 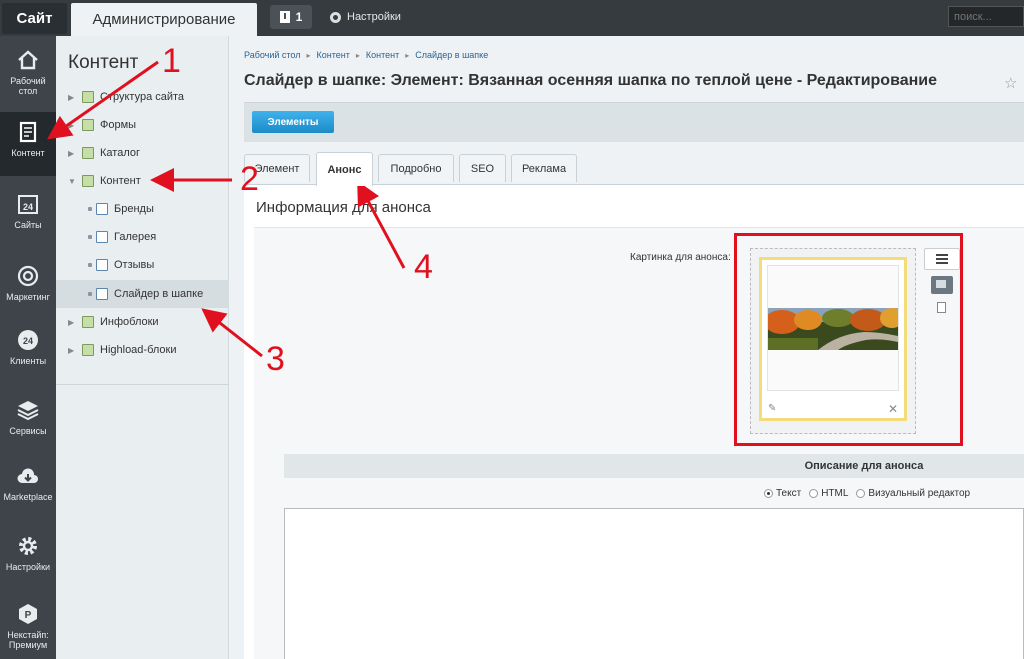 What do you see at coordinates (34, 18) in the screenshot?
I see `site-button: Сайт` at bounding box center [34, 18].